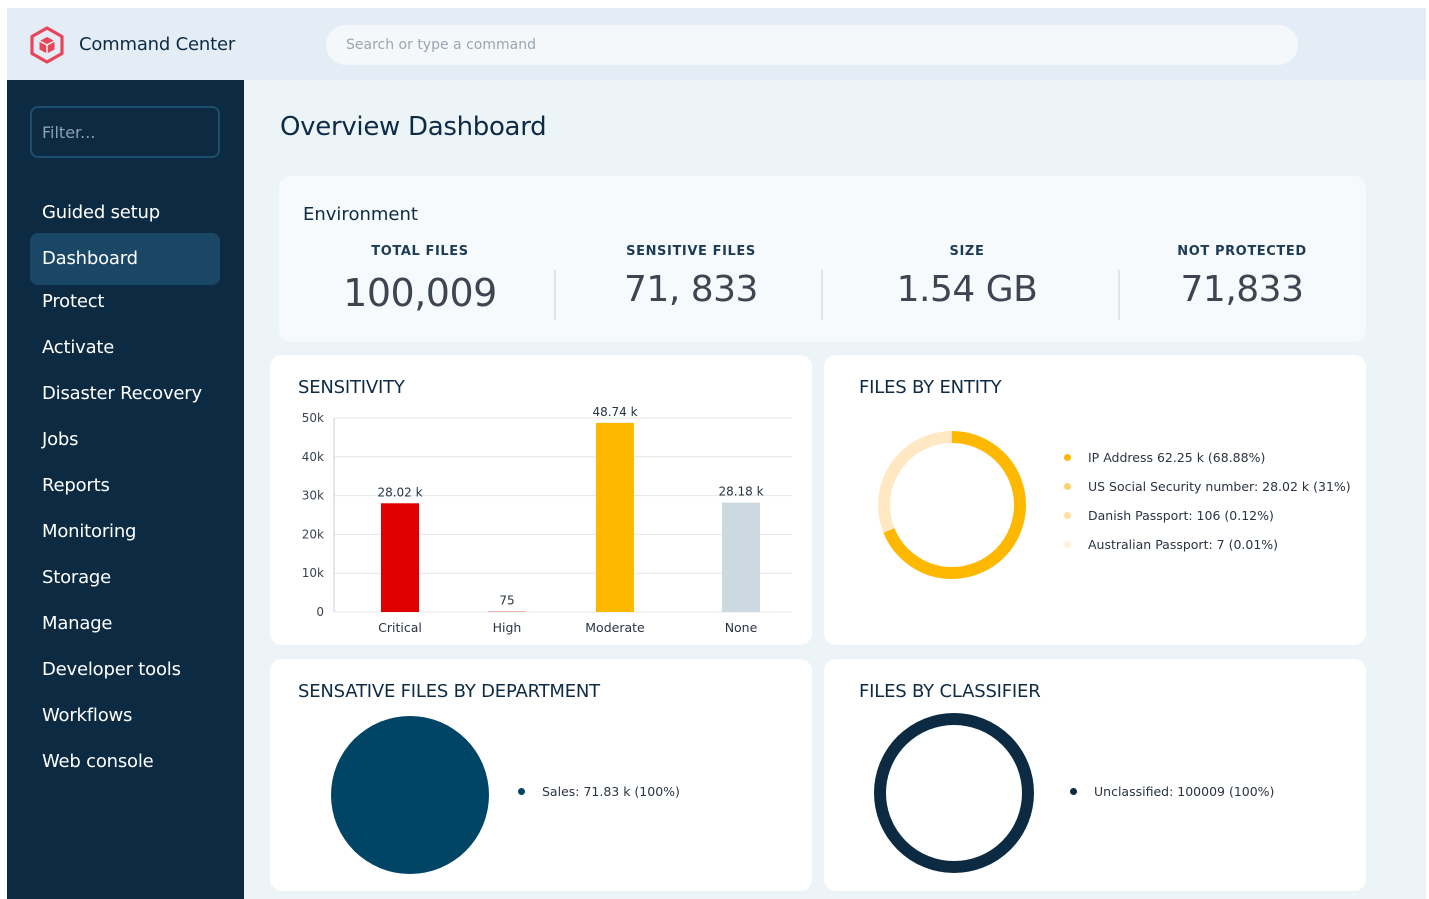 The image size is (1429, 899). What do you see at coordinates (360, 214) in the screenshot?
I see `environment-title: Environment` at bounding box center [360, 214].